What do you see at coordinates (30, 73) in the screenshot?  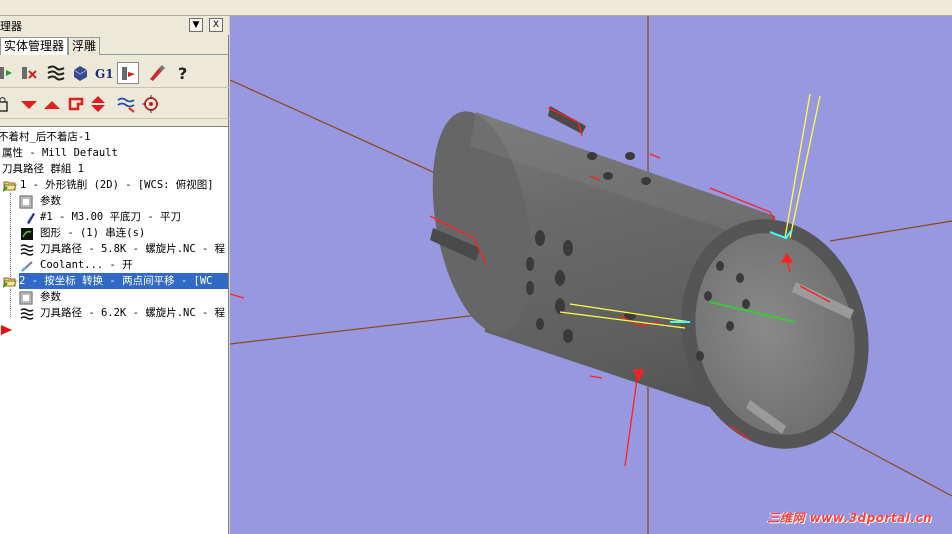 I see `deselect-icon` at bounding box center [30, 73].